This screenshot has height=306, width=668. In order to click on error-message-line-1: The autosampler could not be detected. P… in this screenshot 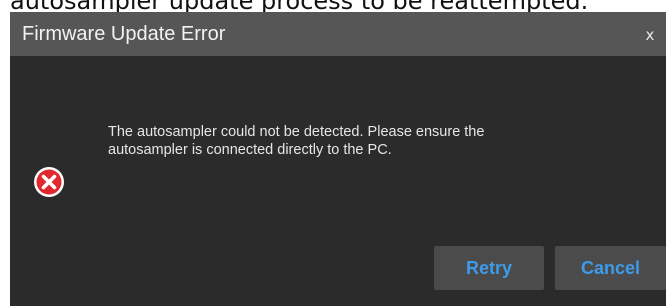, I will do `click(296, 132)`.